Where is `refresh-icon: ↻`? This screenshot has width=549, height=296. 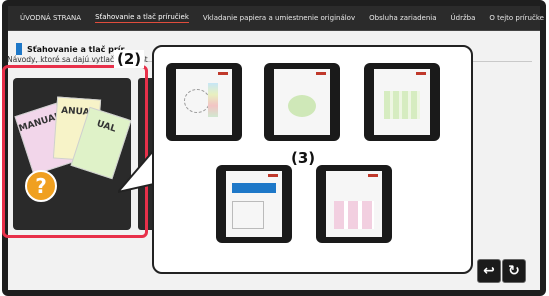
refresh-icon: ↻ is located at coordinates (514, 271).